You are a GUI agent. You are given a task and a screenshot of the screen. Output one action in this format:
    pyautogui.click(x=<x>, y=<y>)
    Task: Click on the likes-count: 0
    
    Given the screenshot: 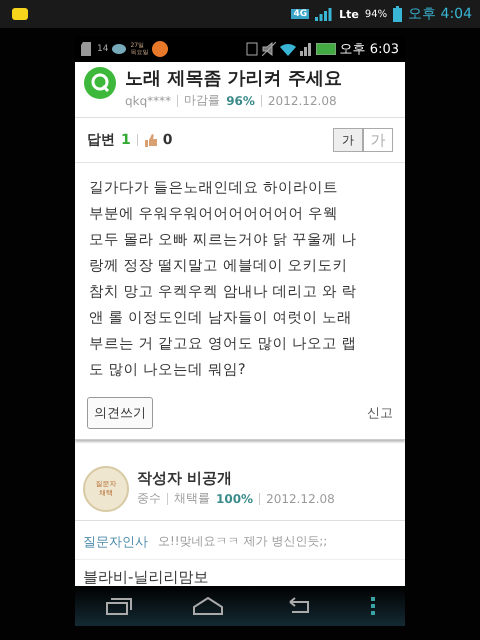 What is the action you would take?
    pyautogui.click(x=167, y=140)
    